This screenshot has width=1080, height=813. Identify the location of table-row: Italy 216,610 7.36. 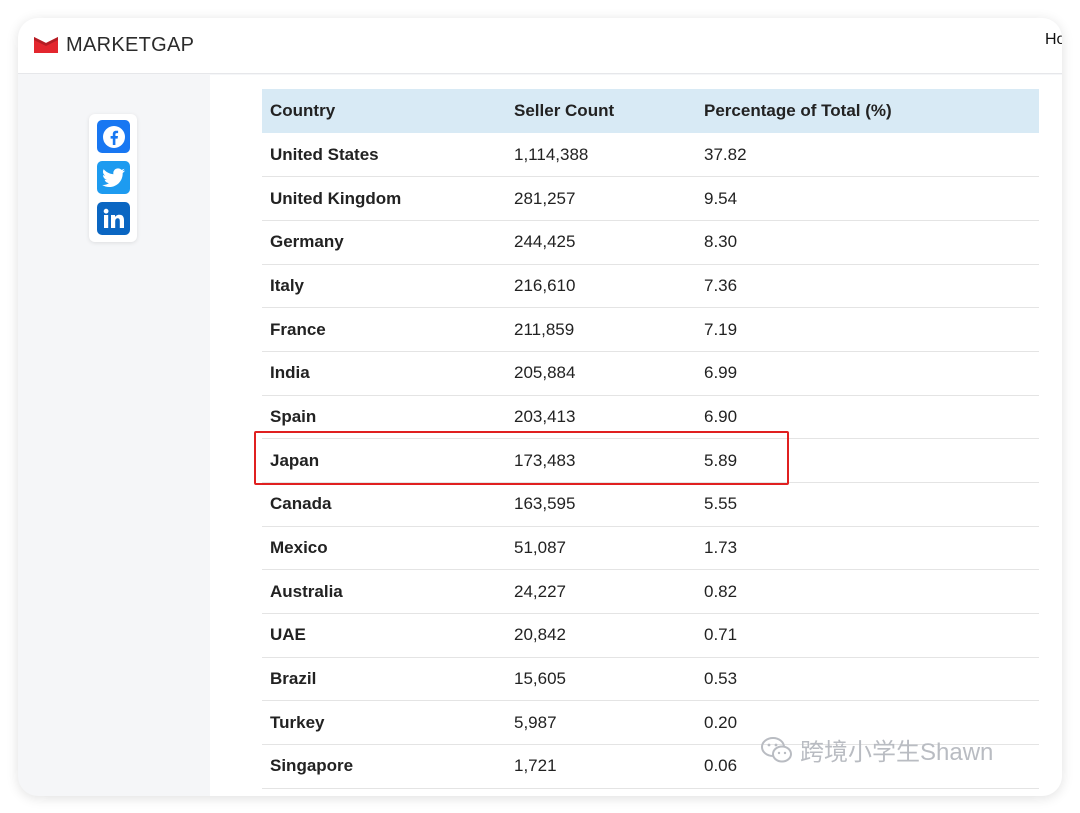
(650, 286).